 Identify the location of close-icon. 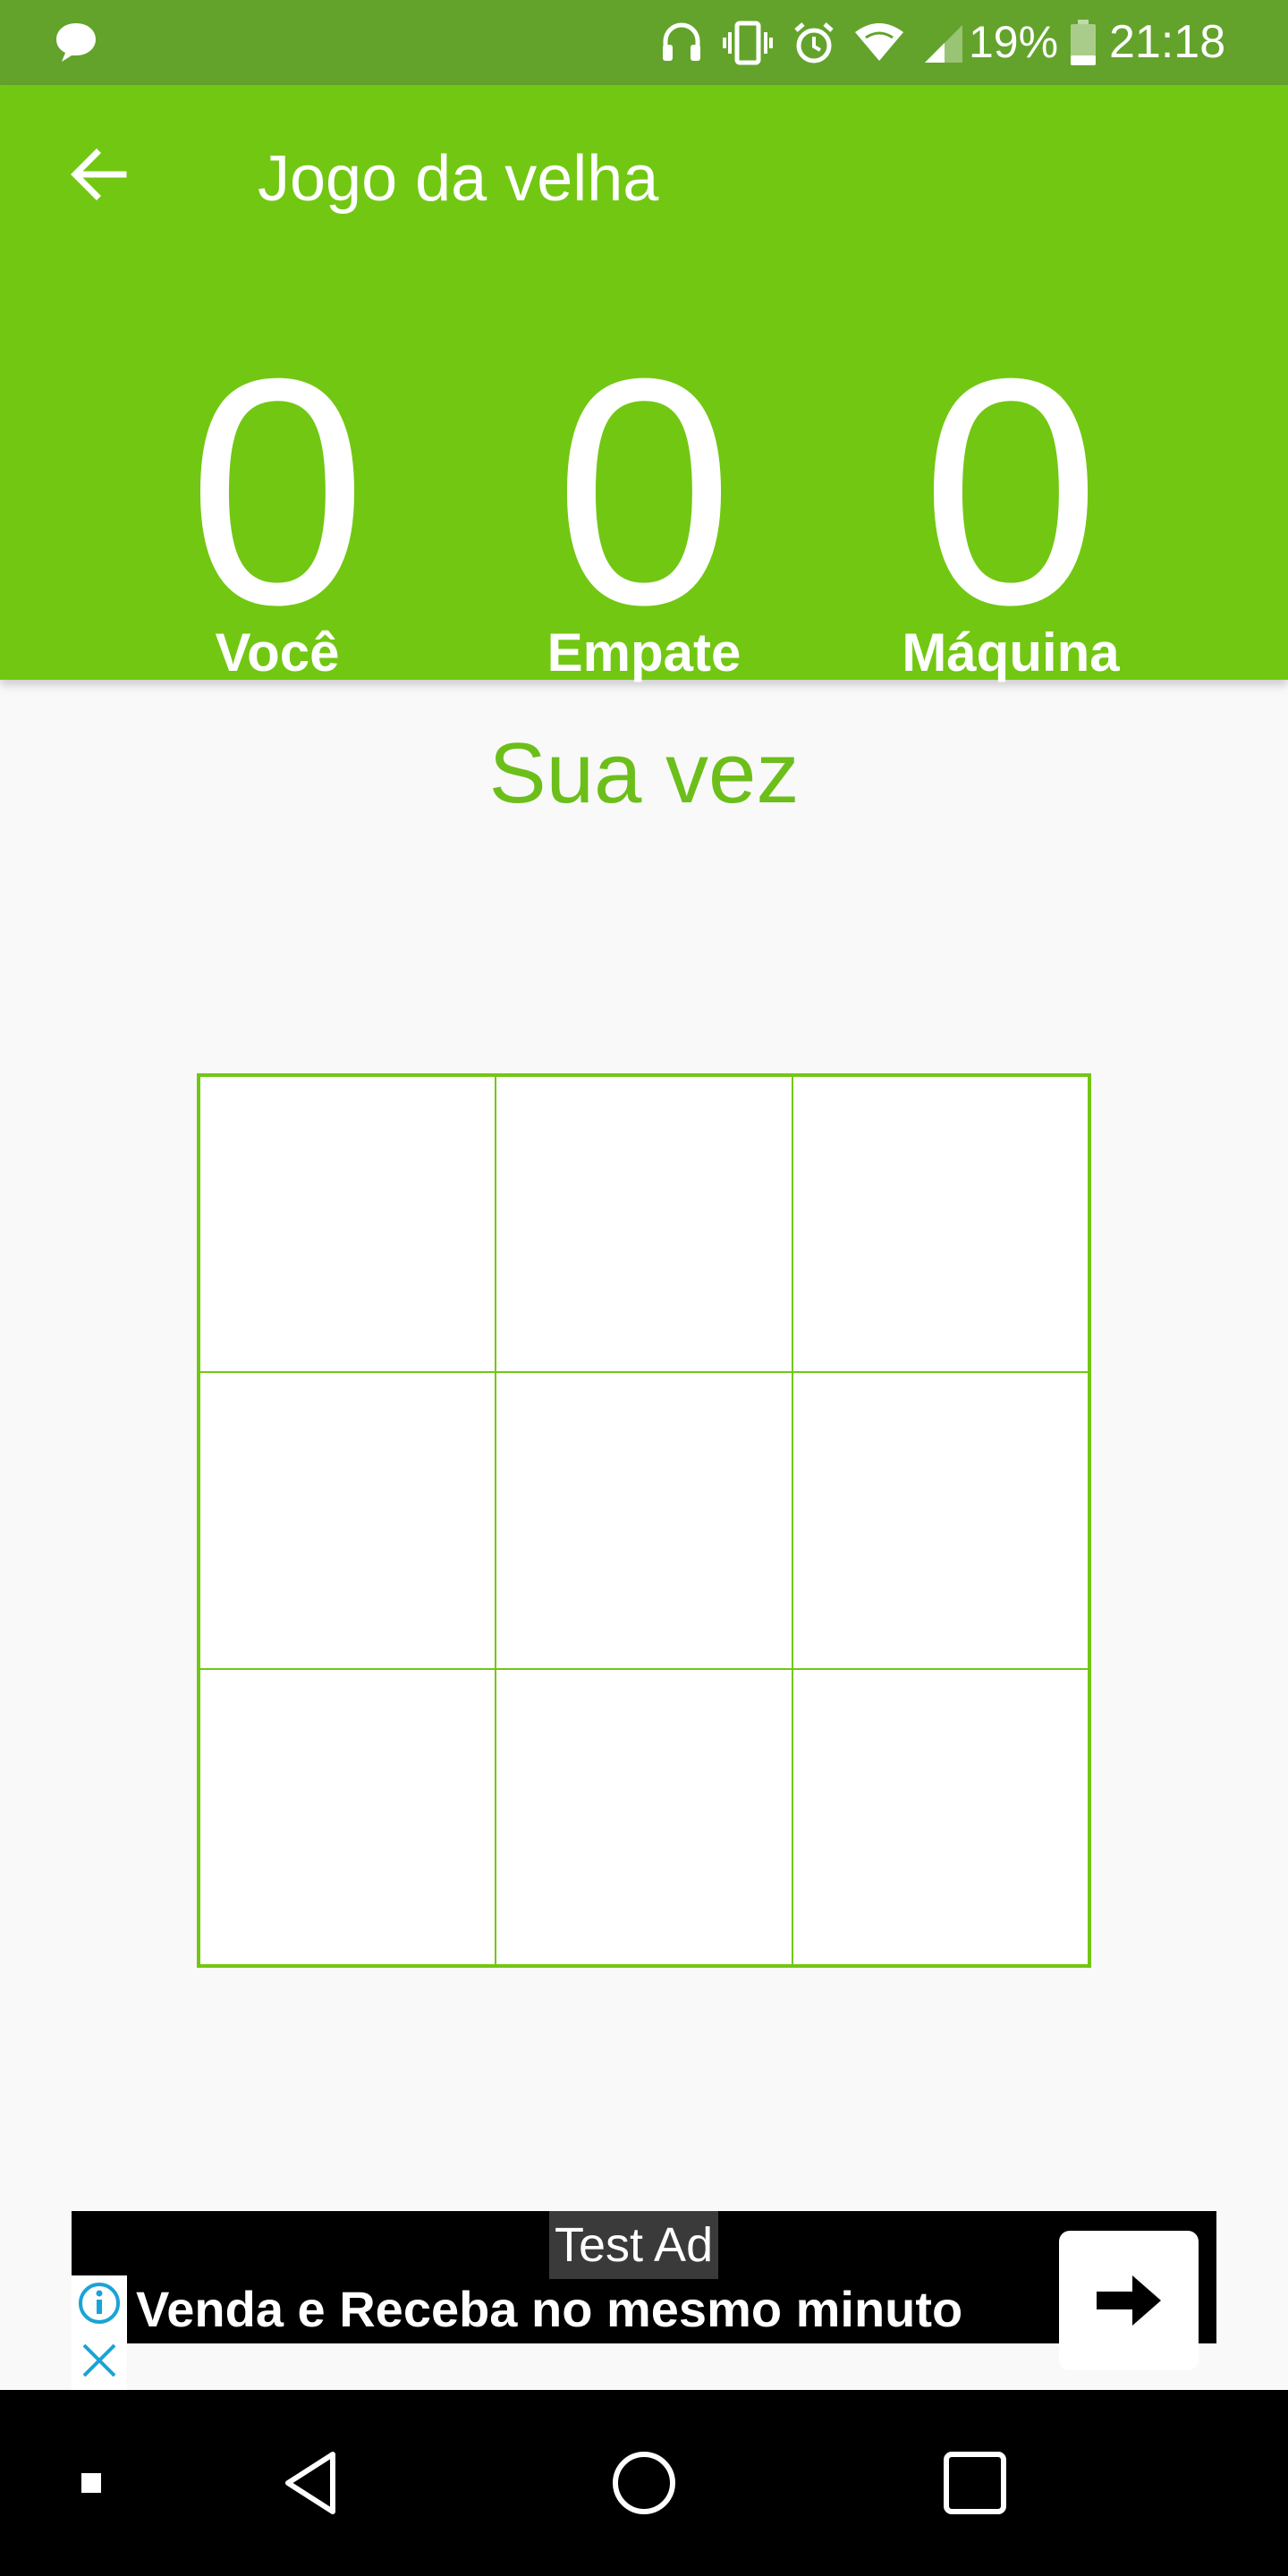
(99, 2360).